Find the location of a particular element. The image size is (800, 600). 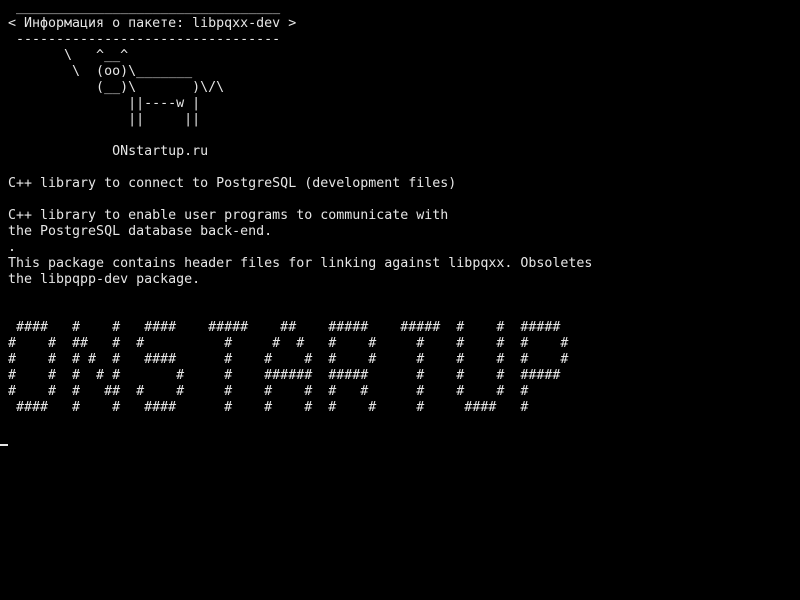

ascii-banner-line: # # # # # # # ###### ##### # # # ##### is located at coordinates (284, 375).